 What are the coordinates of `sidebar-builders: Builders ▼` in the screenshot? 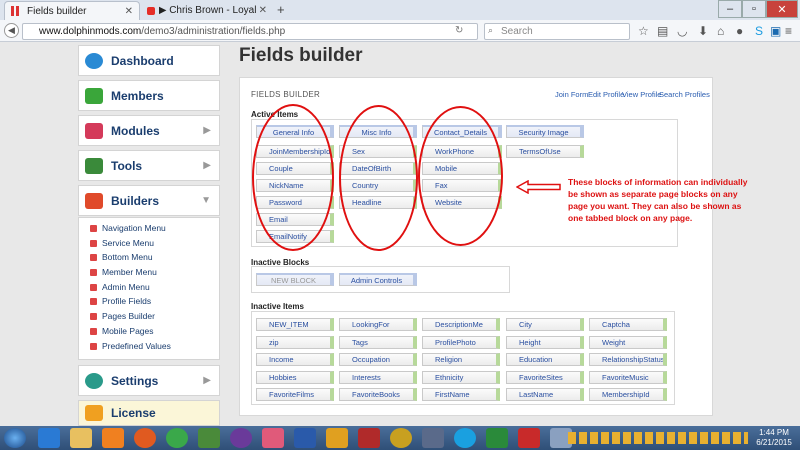 It's located at (149, 200).